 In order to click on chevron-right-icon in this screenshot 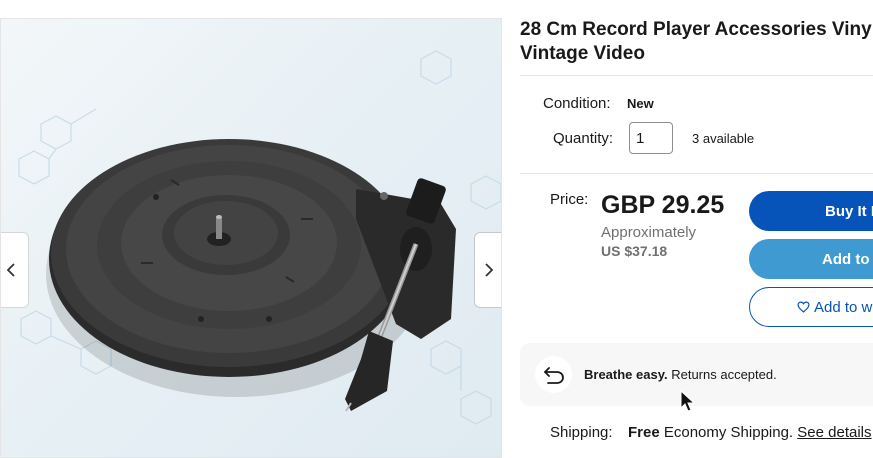, I will do `click(489, 270)`.